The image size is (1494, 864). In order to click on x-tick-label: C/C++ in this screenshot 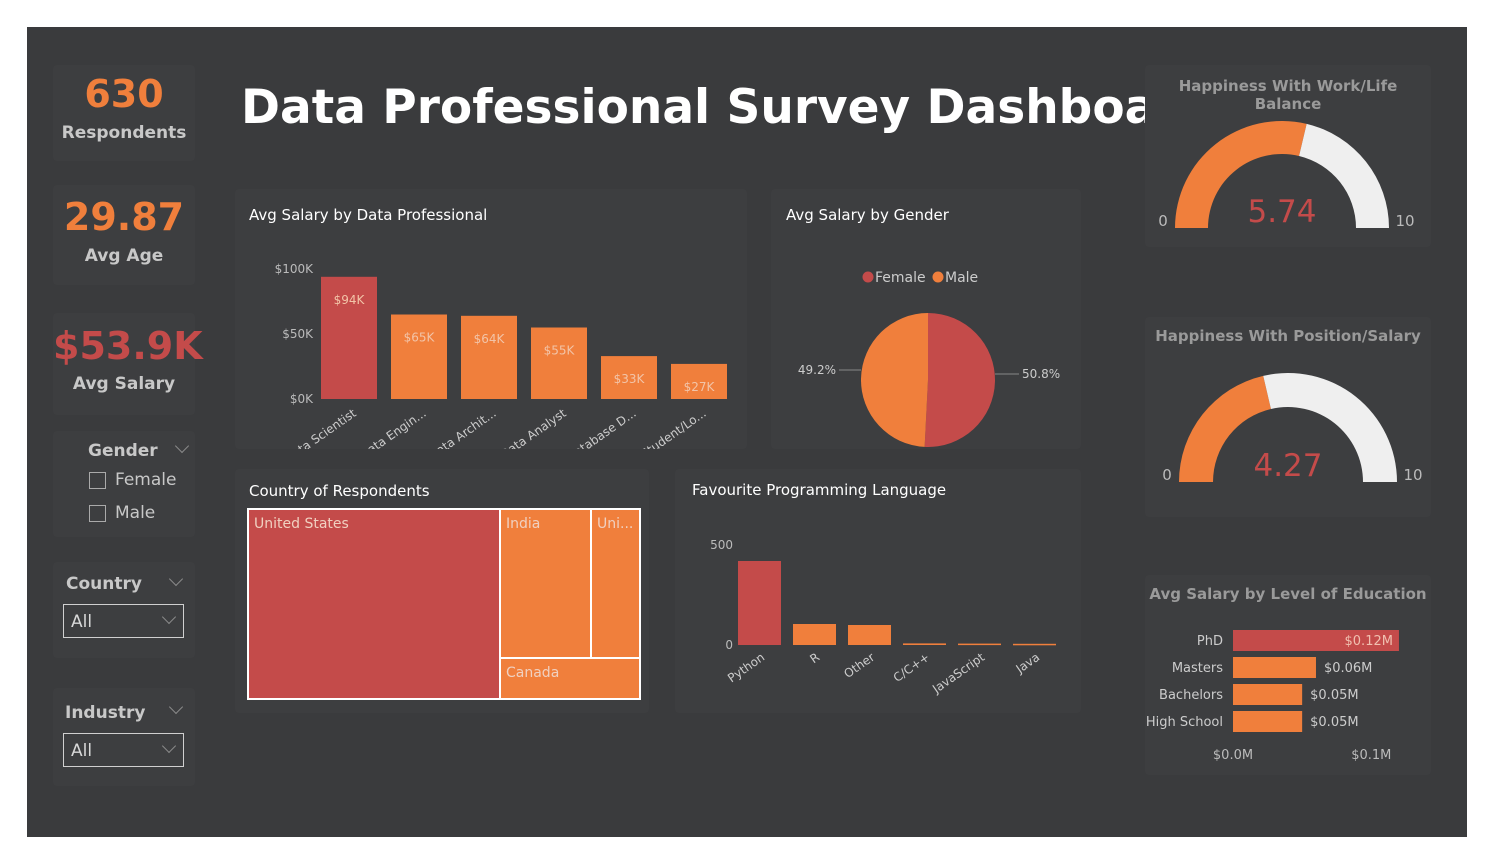, I will do `click(912, 667)`.